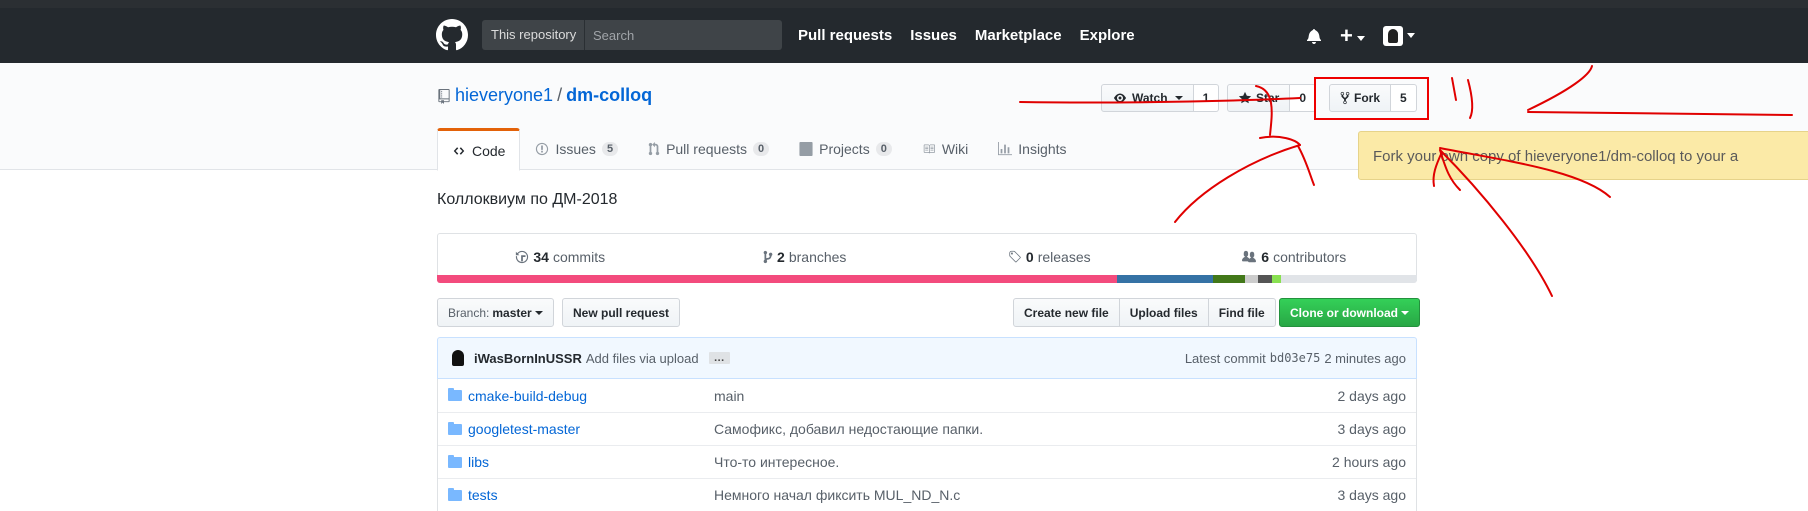 The height and width of the screenshot is (511, 1808). I want to click on tab-projects-label: Projects, so click(844, 149).